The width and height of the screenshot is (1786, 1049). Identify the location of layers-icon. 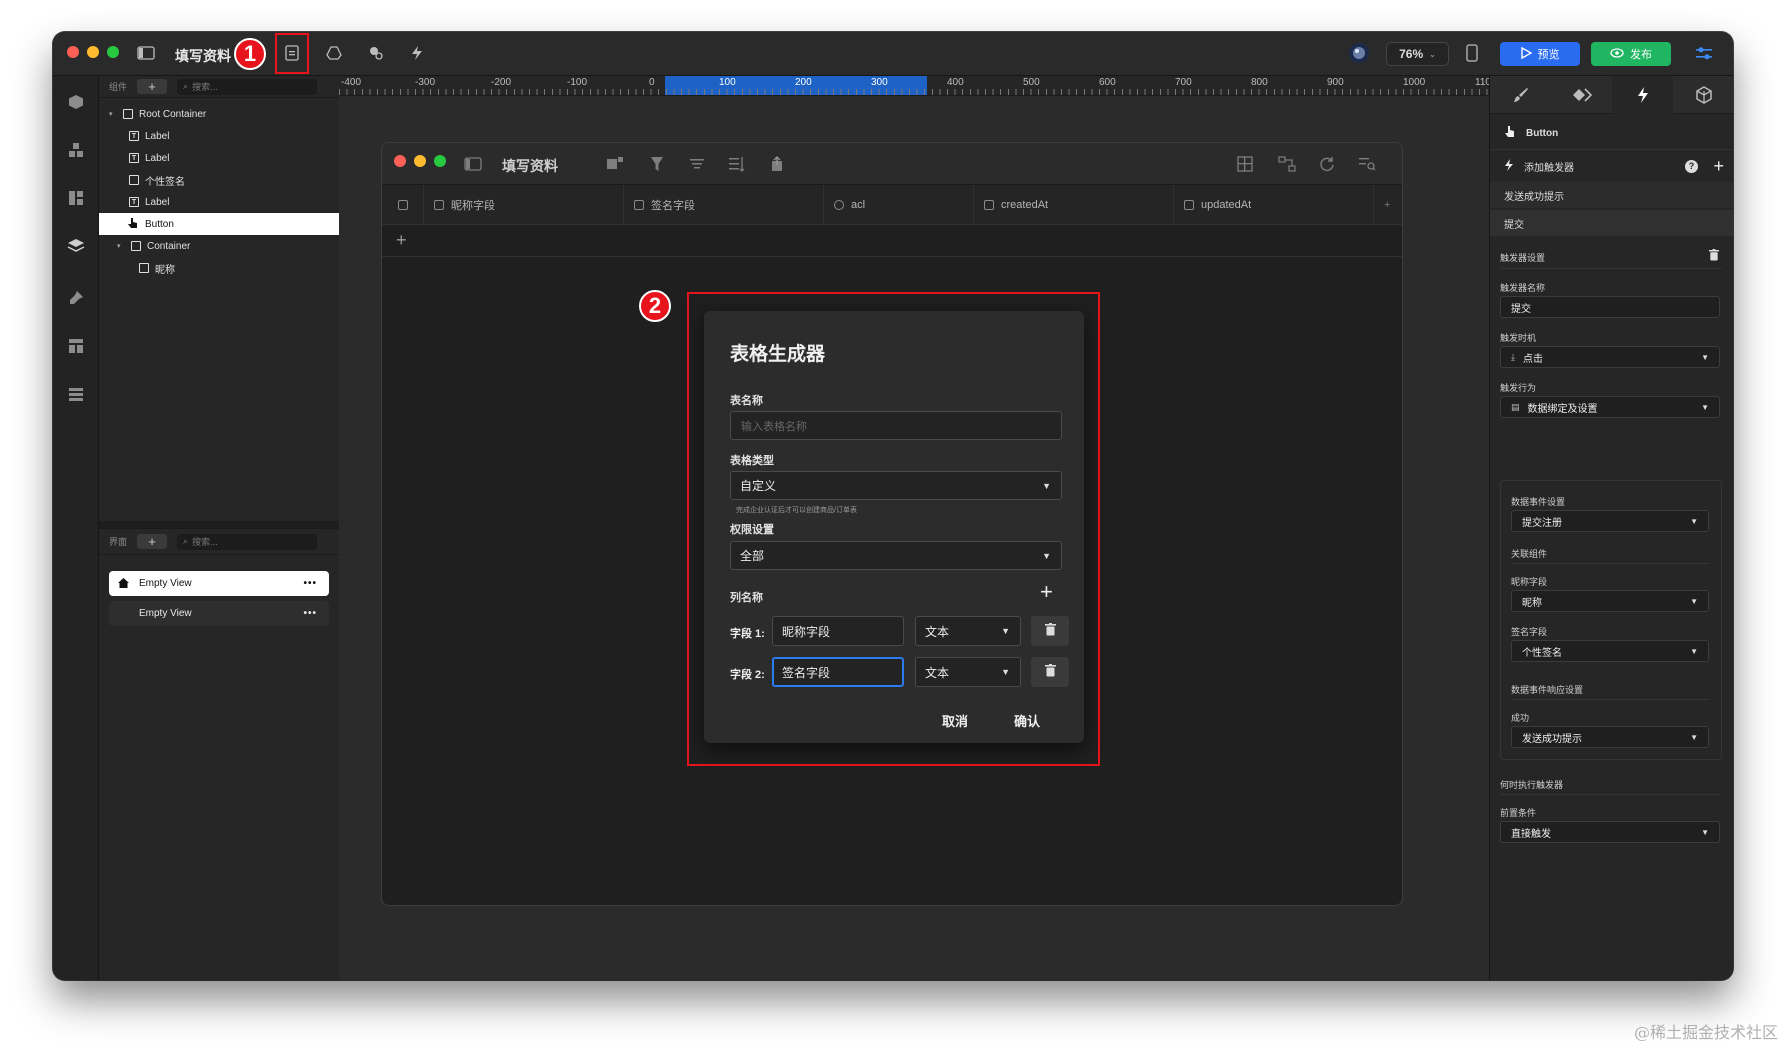
(76, 246).